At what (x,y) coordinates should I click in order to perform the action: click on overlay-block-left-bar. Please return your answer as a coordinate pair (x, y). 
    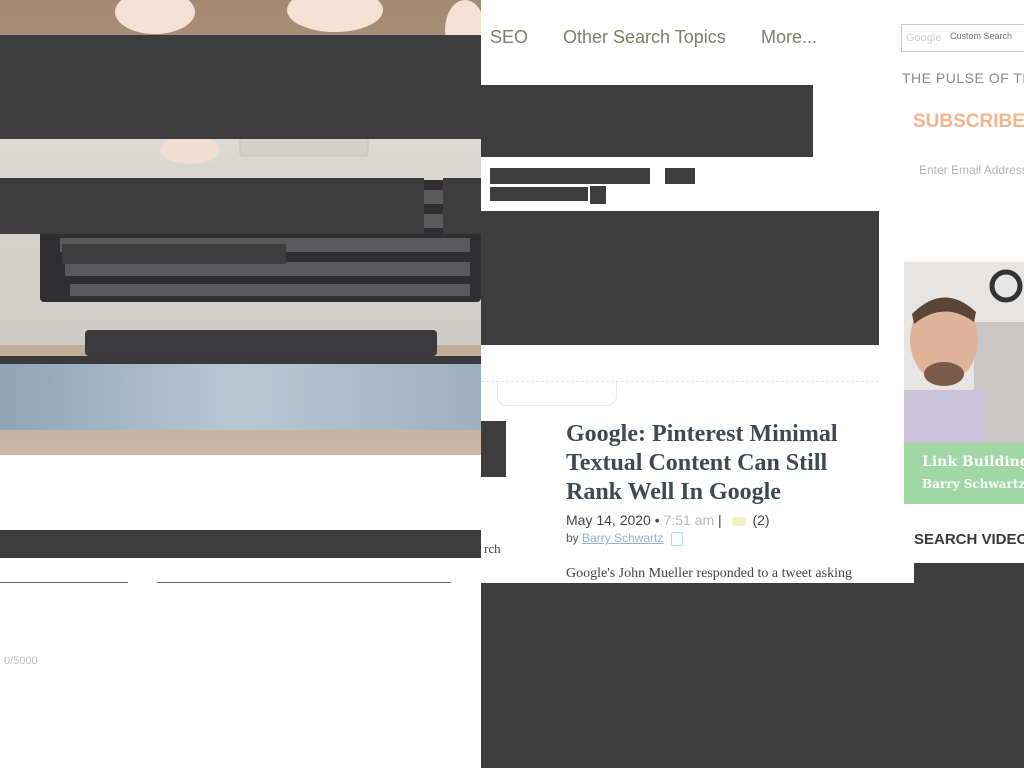
    Looking at the image, I should click on (240, 544).